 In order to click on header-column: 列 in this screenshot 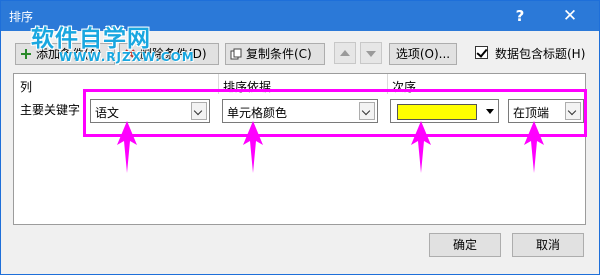, I will do `click(26, 87)`.